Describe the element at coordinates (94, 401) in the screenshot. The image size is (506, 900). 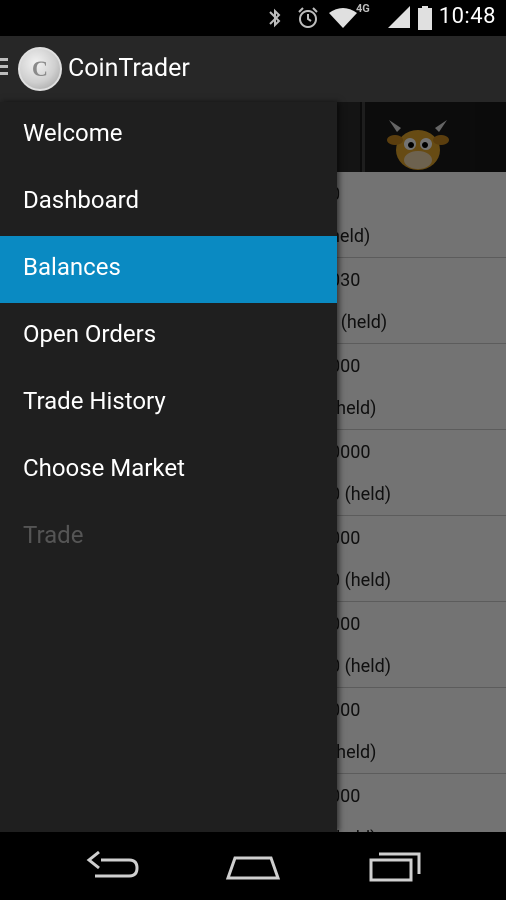
I see `drawer-item-label: Trade History` at that location.